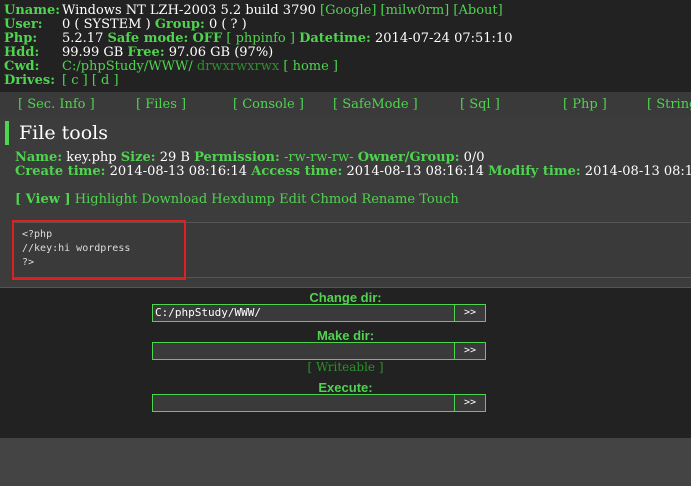 The image size is (691, 486). Describe the element at coordinates (345, 387) in the screenshot. I see `execute-title: Execute:` at that location.